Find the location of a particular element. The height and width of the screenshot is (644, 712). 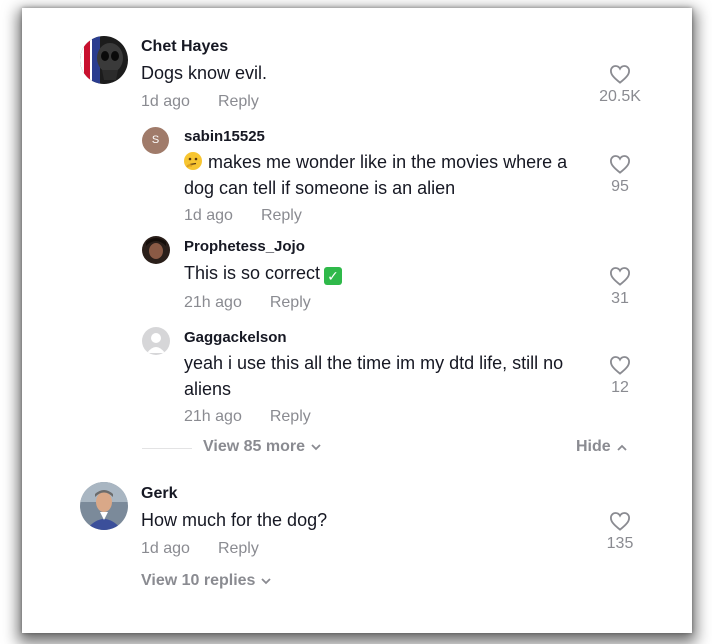

like-button: 135 is located at coordinates (620, 532).